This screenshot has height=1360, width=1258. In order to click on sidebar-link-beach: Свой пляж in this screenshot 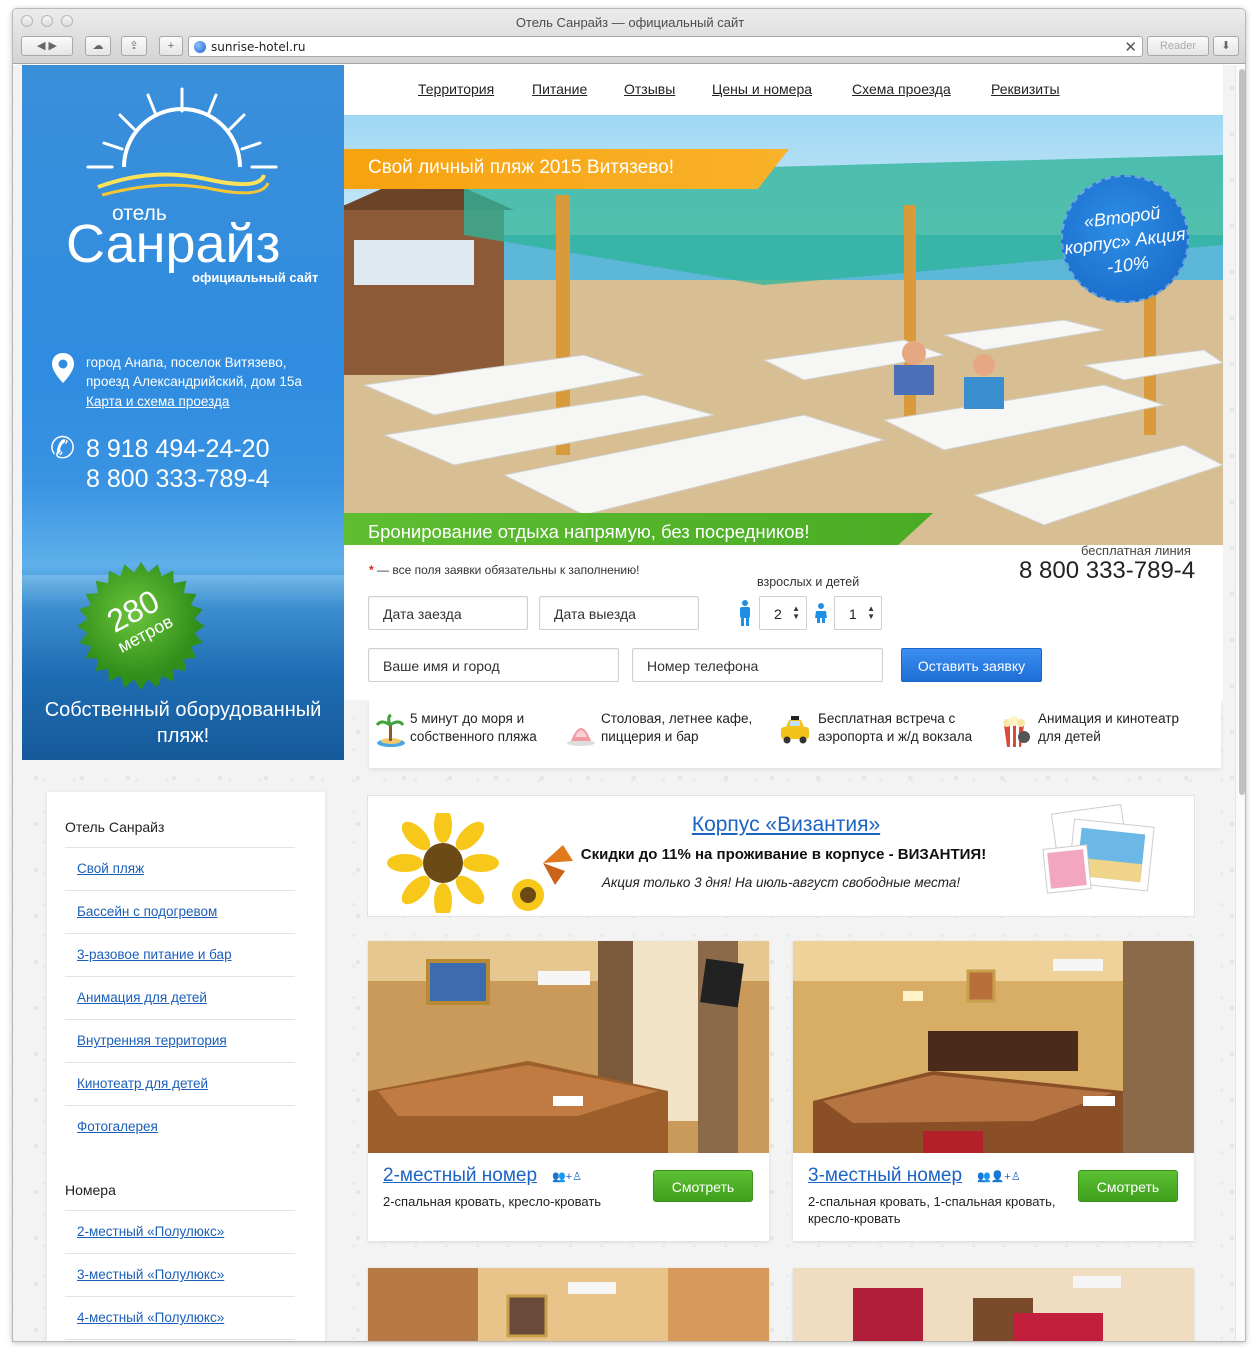, I will do `click(110, 868)`.